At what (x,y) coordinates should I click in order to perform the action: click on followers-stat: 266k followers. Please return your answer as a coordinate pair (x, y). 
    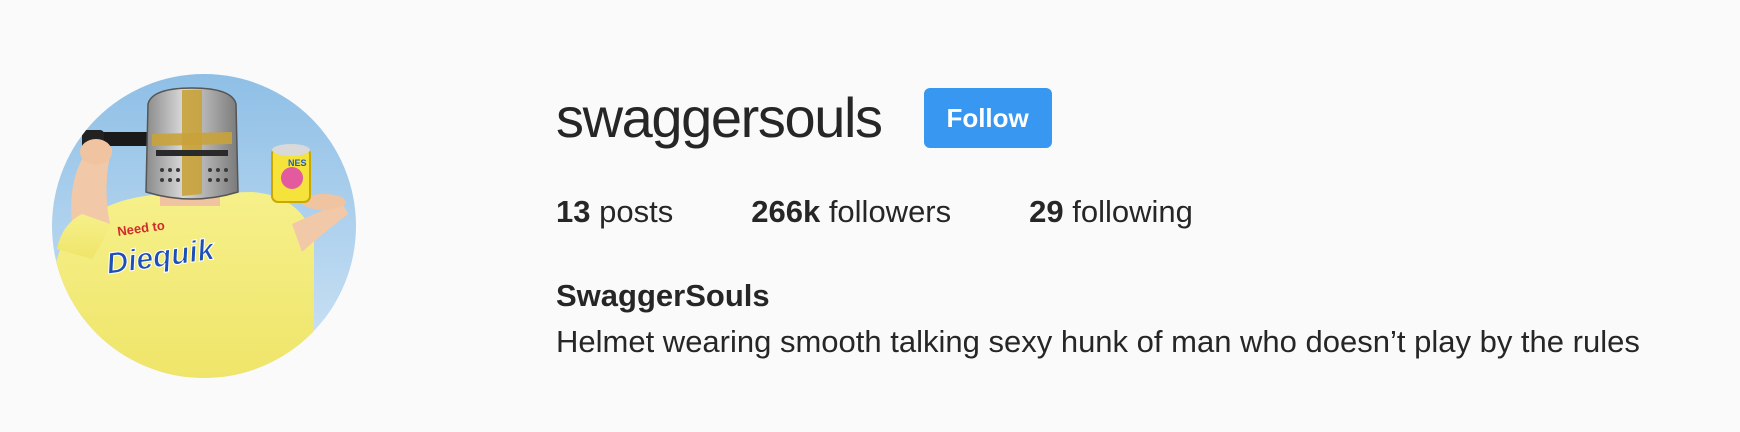
    Looking at the image, I should click on (851, 212).